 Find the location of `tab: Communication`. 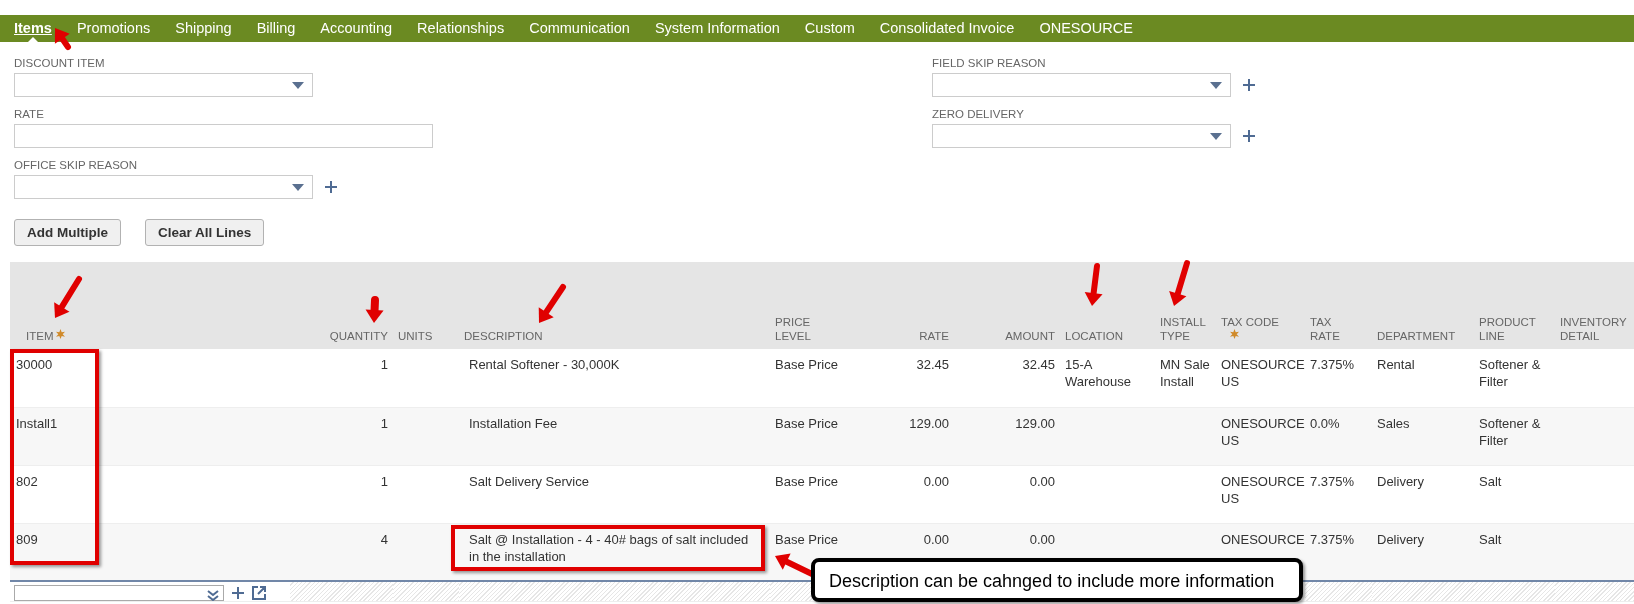

tab: Communication is located at coordinates (579, 28).